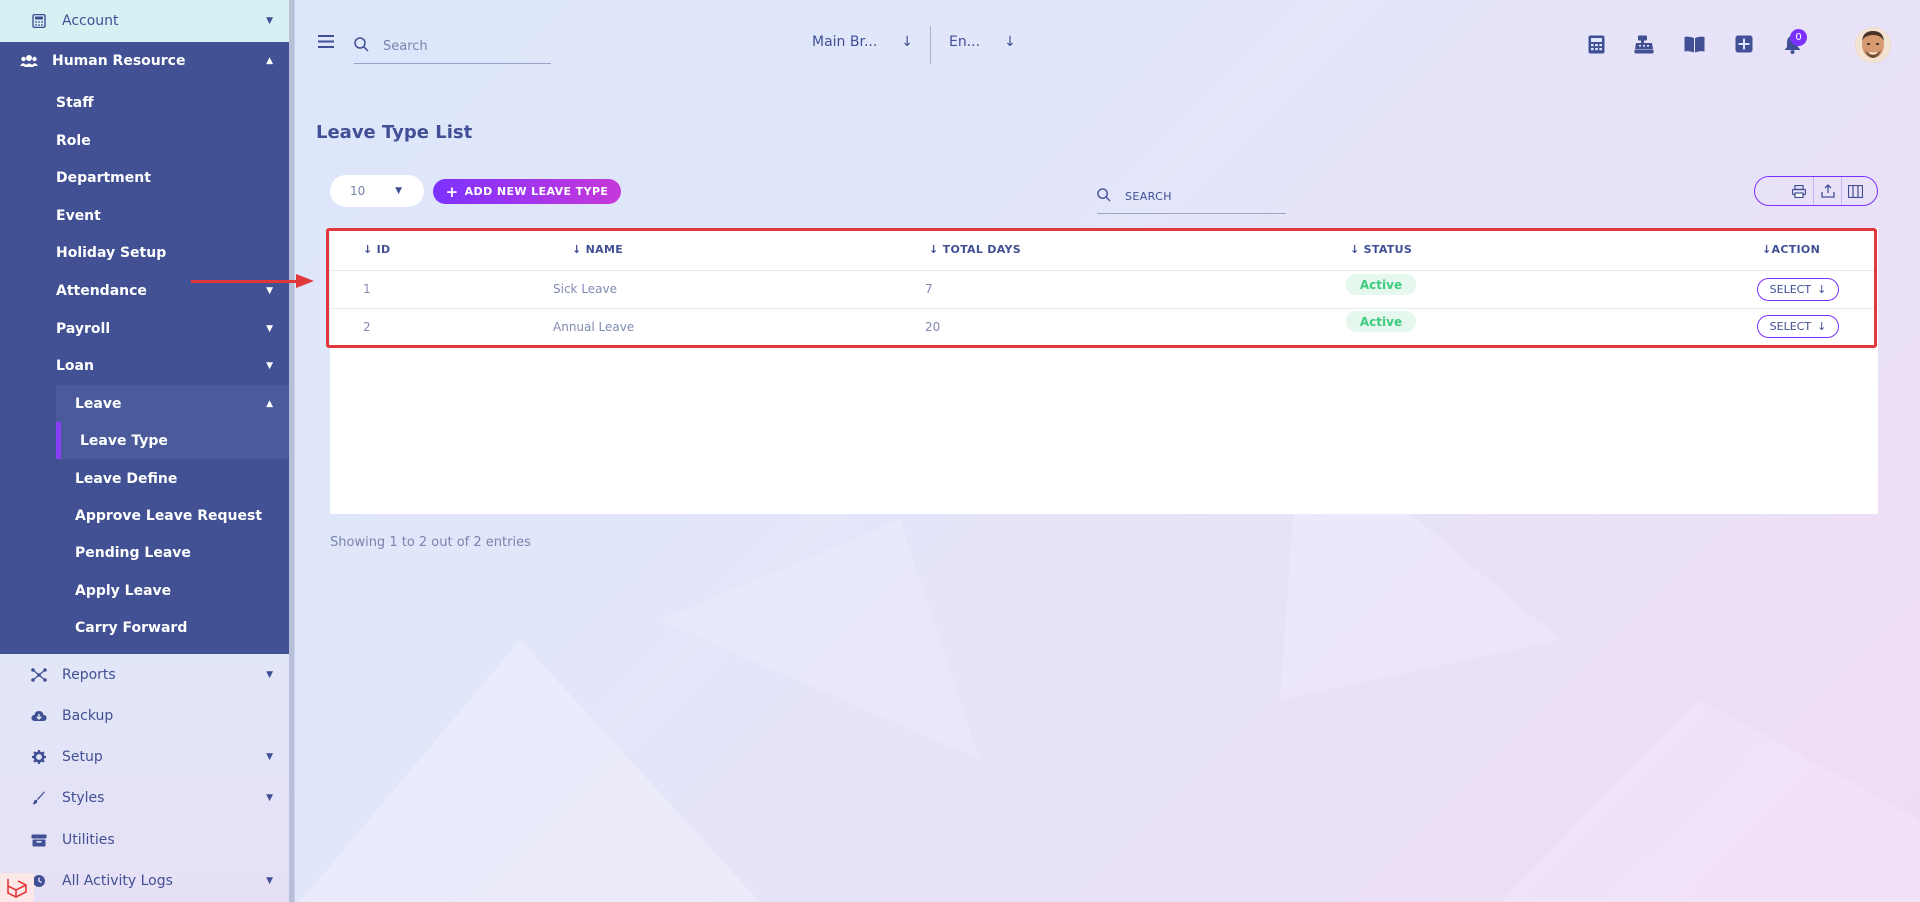 This screenshot has width=1920, height=902. I want to click on sidebar-item-backup: Backup, so click(147, 716).